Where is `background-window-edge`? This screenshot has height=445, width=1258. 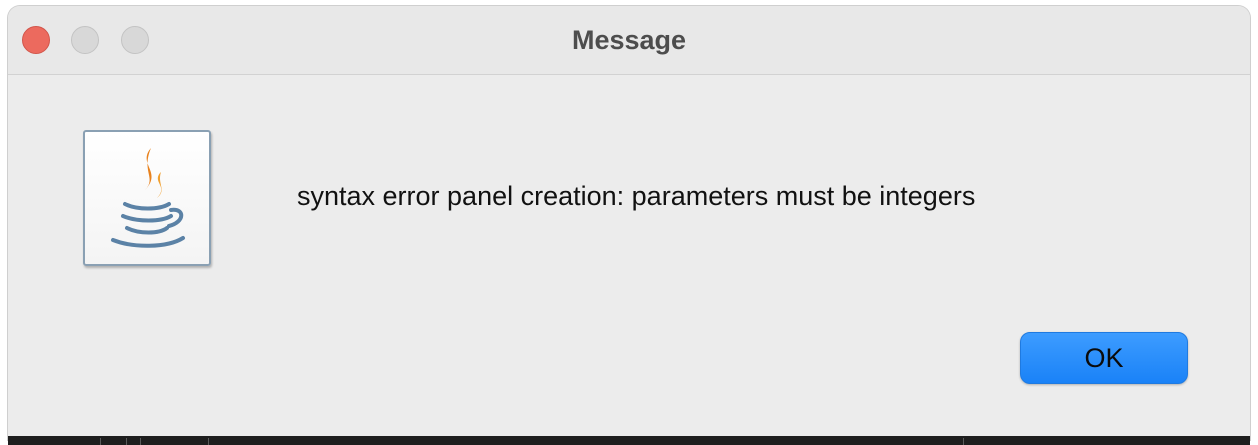
background-window-edge is located at coordinates (629, 440).